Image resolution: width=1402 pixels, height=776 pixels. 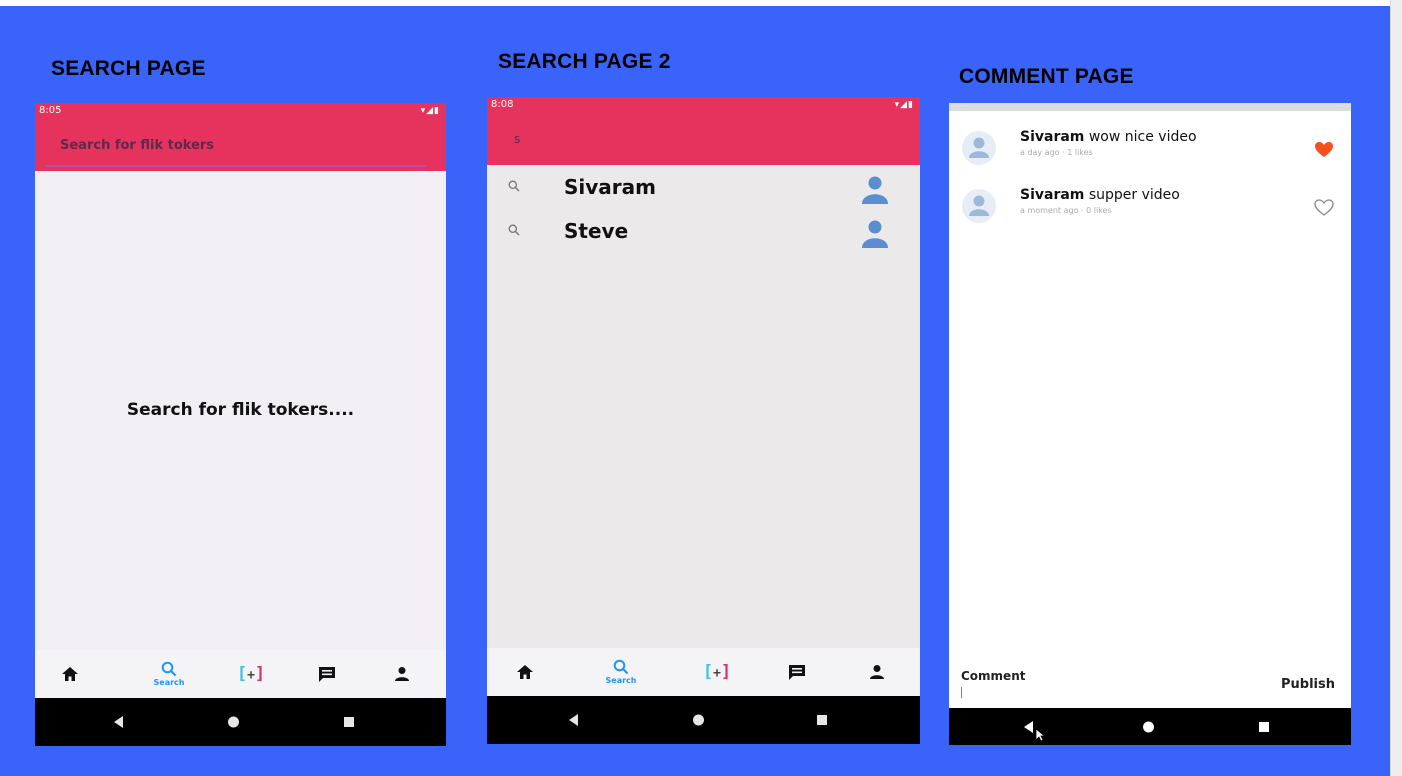 I want to click on comment-composer: Comment Publish, so click(x=1150, y=683).